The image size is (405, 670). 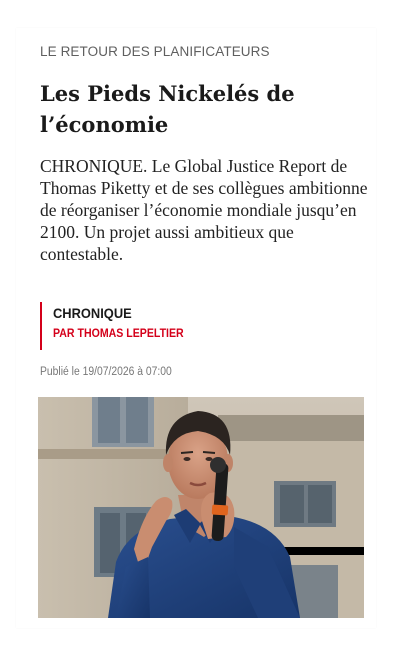 What do you see at coordinates (117, 326) in the screenshot?
I see `byline: CHRONIQUE PAR THOMAS LEPELTIER` at bounding box center [117, 326].